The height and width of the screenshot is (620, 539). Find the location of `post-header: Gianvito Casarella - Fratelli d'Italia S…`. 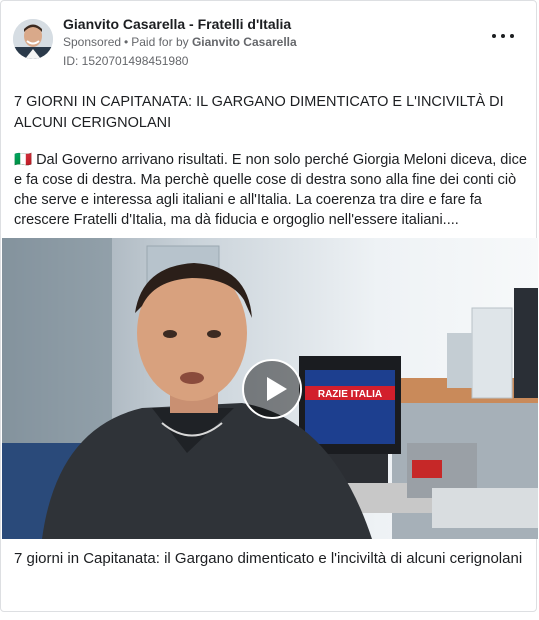

post-header: Gianvito Casarella - Fratelli d'Italia S… is located at coordinates (268, 43).